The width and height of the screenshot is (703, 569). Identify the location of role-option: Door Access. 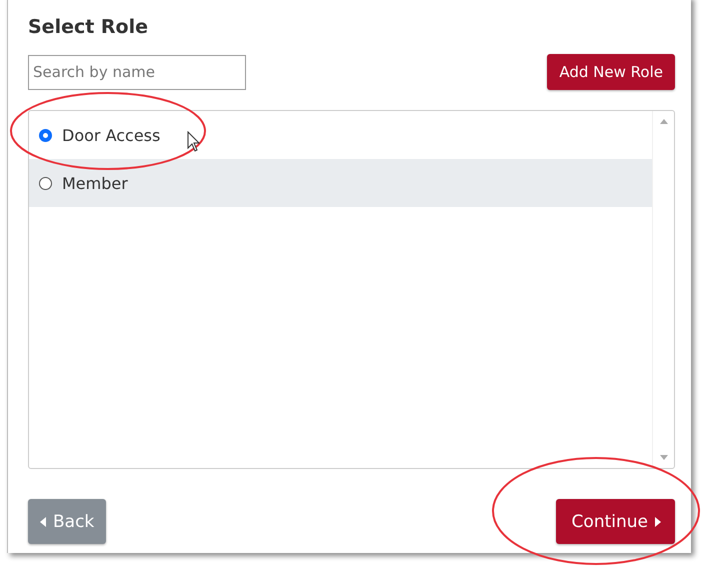
(340, 135).